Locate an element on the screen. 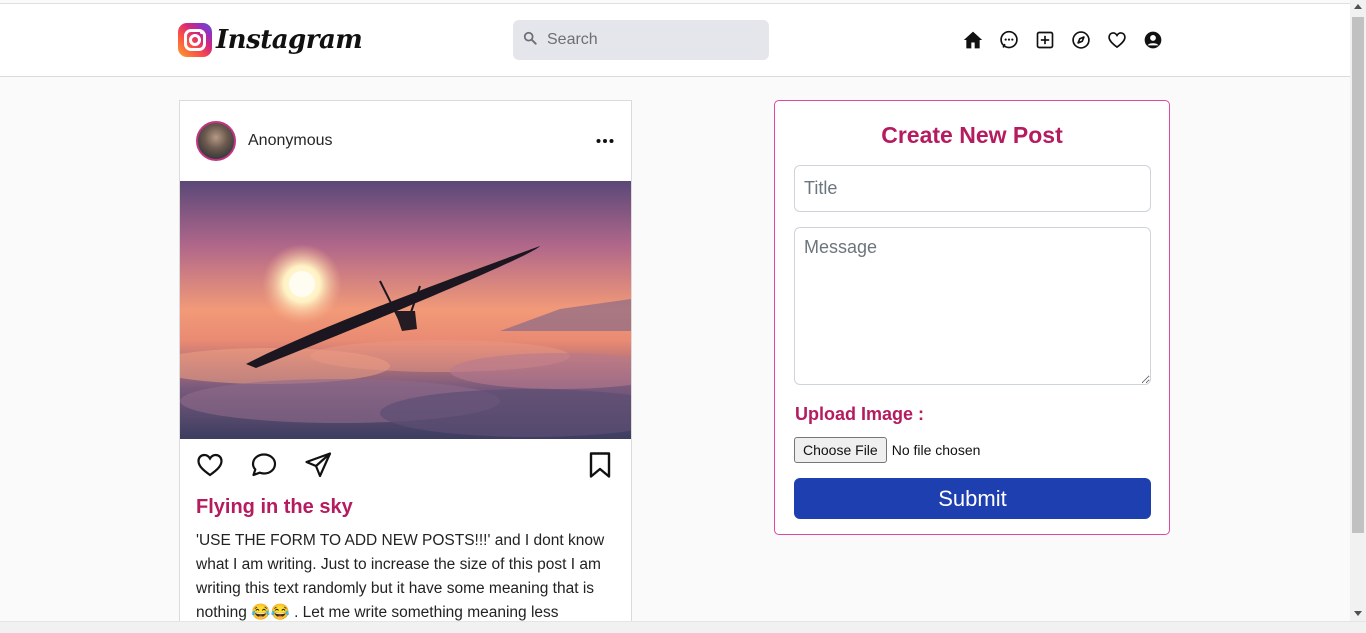 The height and width of the screenshot is (633, 1366). scrollbar-thumb is located at coordinates (1358, 275).